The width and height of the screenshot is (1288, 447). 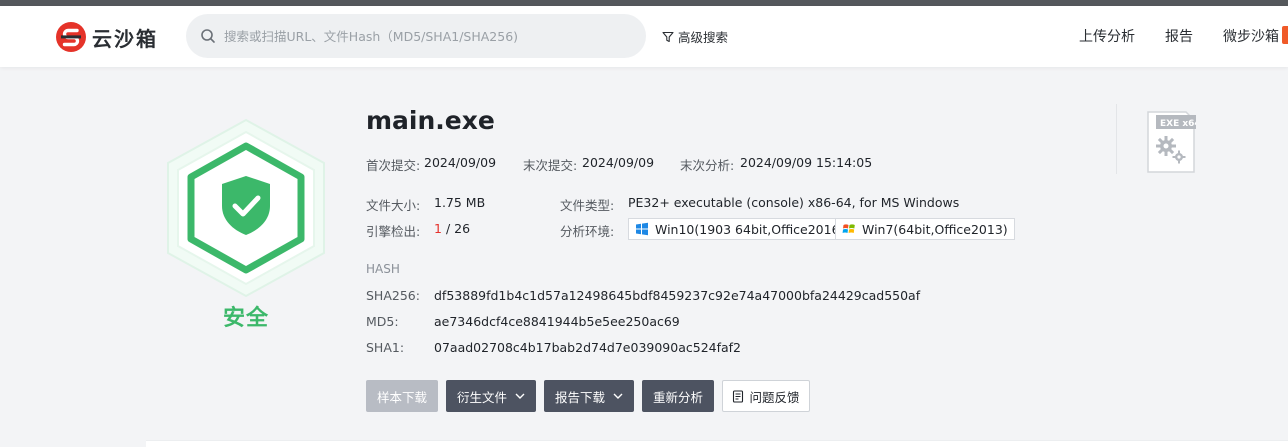 I want to click on engine-total: 26, so click(x=462, y=228).